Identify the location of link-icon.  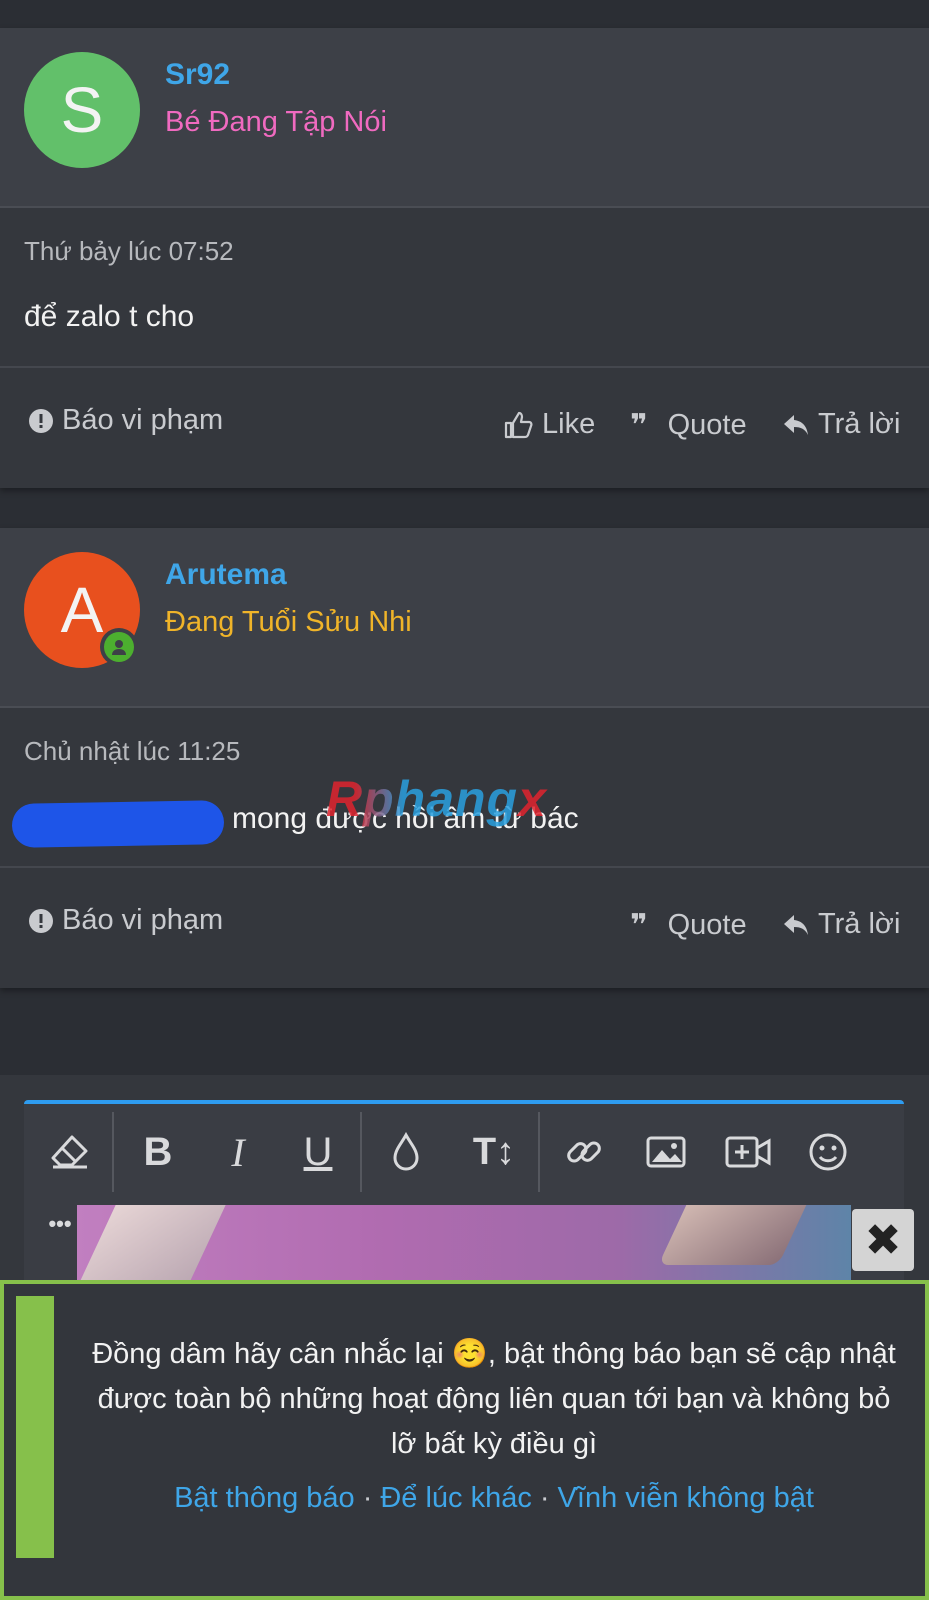
(584, 1152).